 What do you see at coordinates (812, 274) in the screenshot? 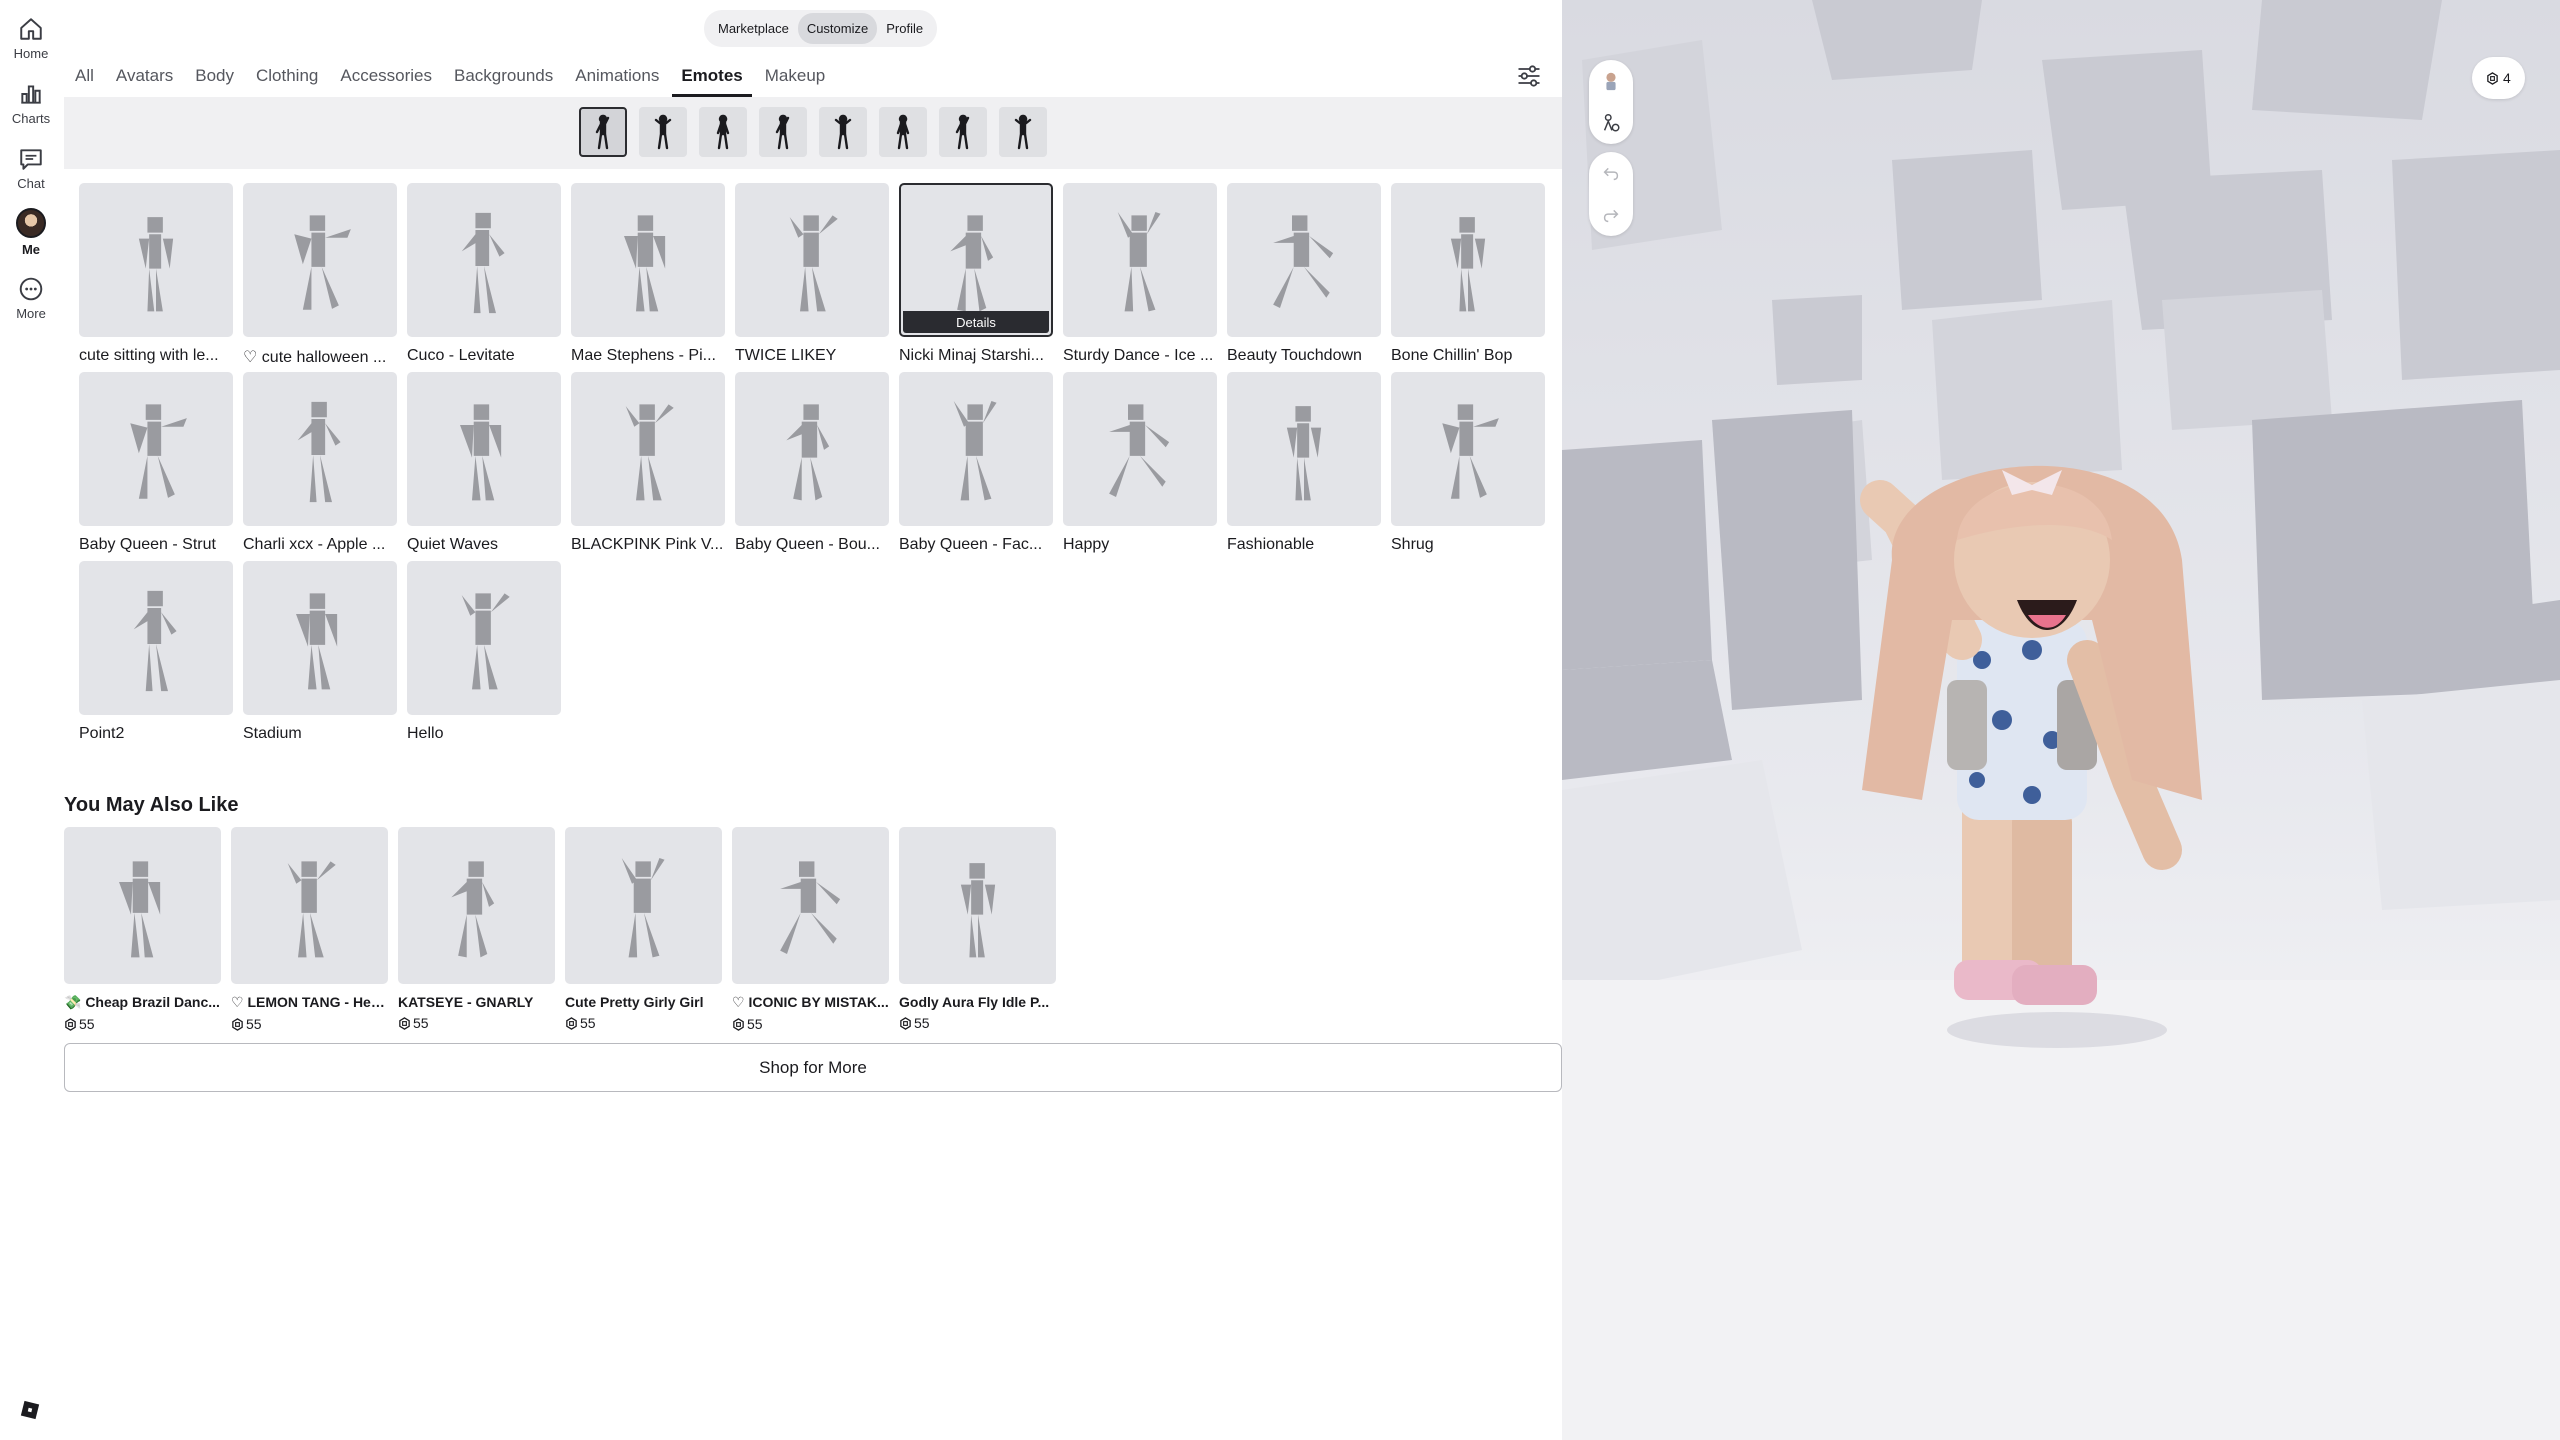
I see `emote-card: TWICE LIKEY` at bounding box center [812, 274].